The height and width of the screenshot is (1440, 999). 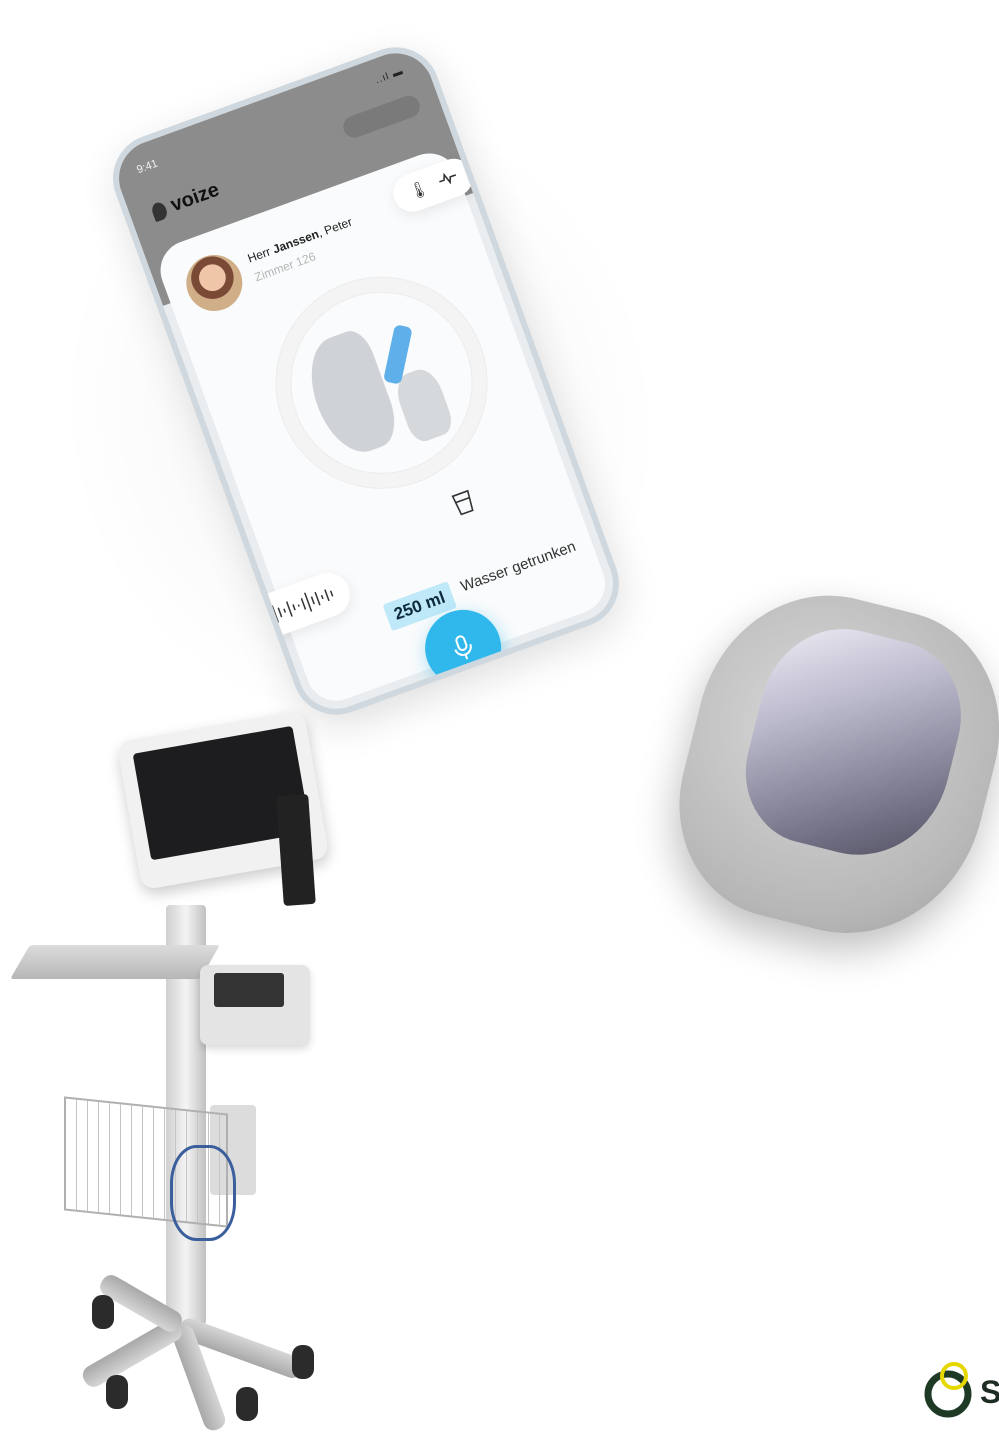 I want to click on thermometer-icon: 🌡, so click(x=419, y=191).